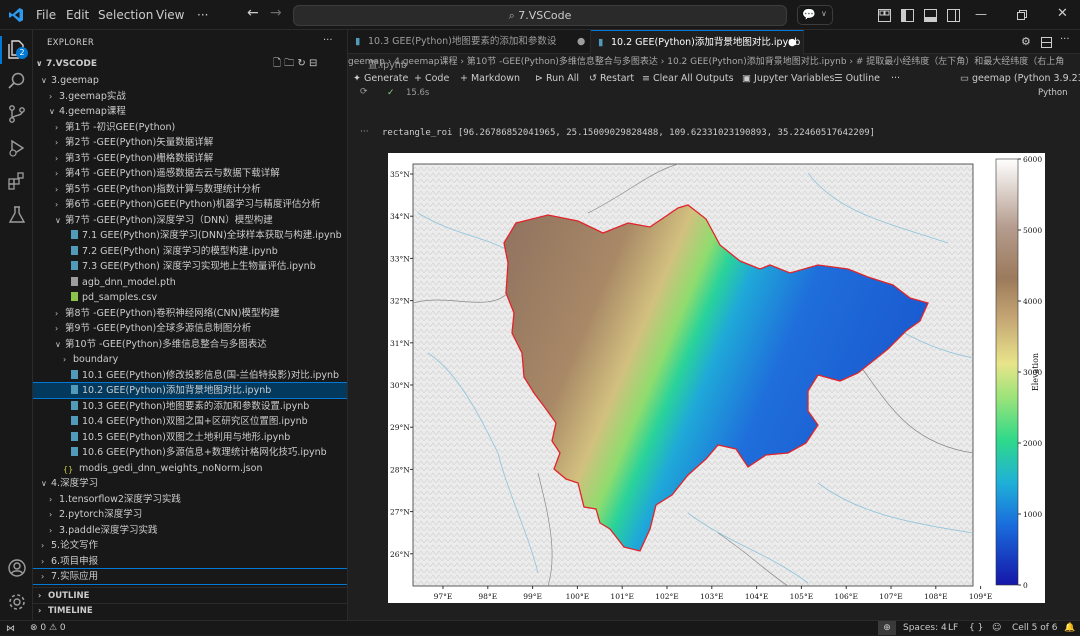 Image resolution: width=1080 pixels, height=636 pixels. I want to click on new-file-icon: 🗋, so click(277, 63).